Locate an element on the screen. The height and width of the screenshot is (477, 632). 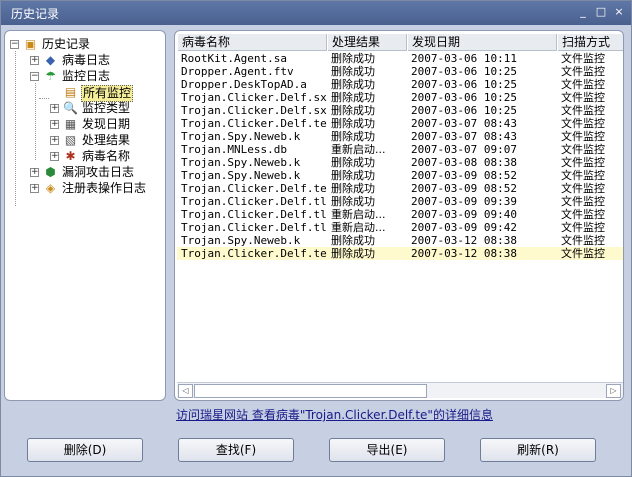
registry-icon: ◈ is located at coordinates (50, 188).